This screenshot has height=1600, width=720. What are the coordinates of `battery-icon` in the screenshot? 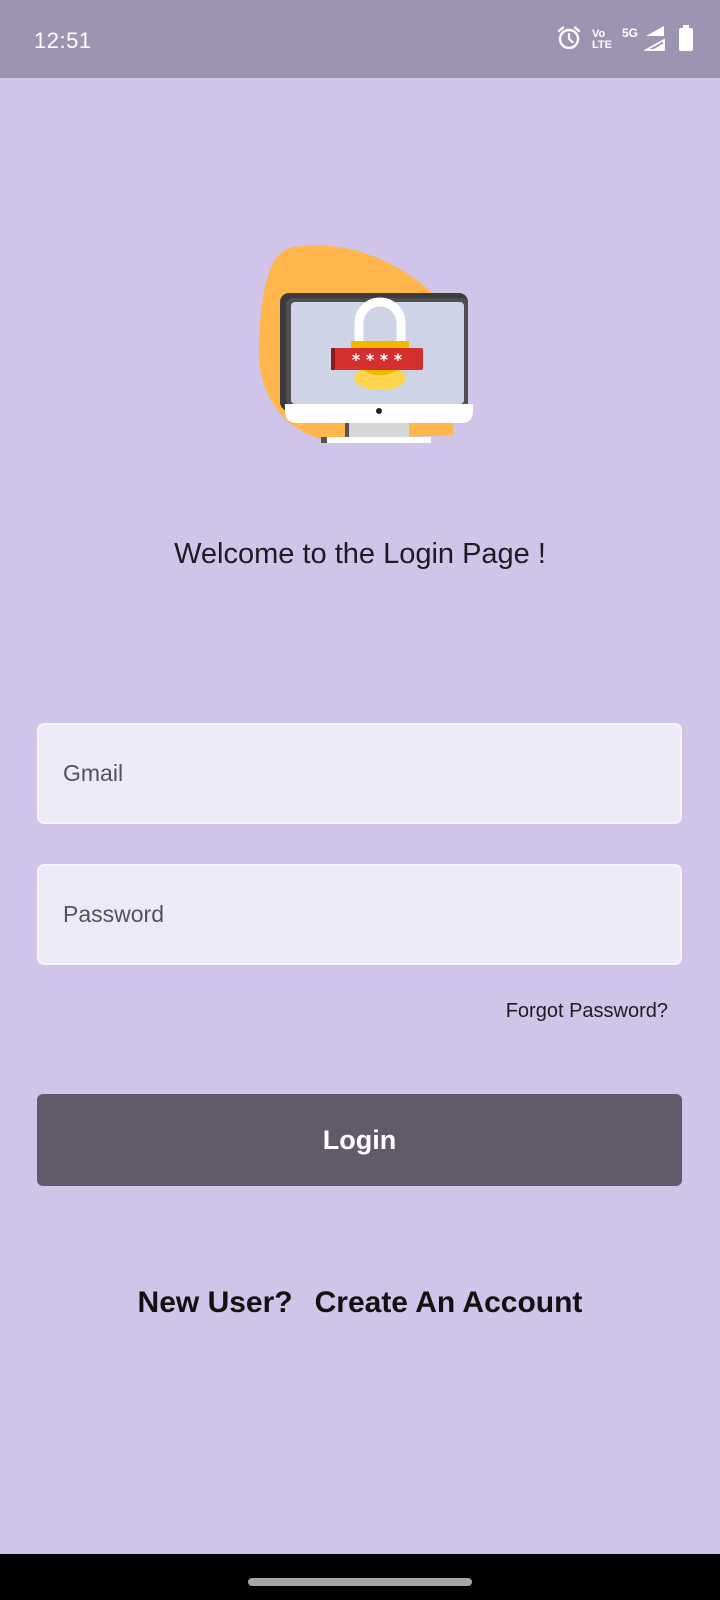 It's located at (686, 40).